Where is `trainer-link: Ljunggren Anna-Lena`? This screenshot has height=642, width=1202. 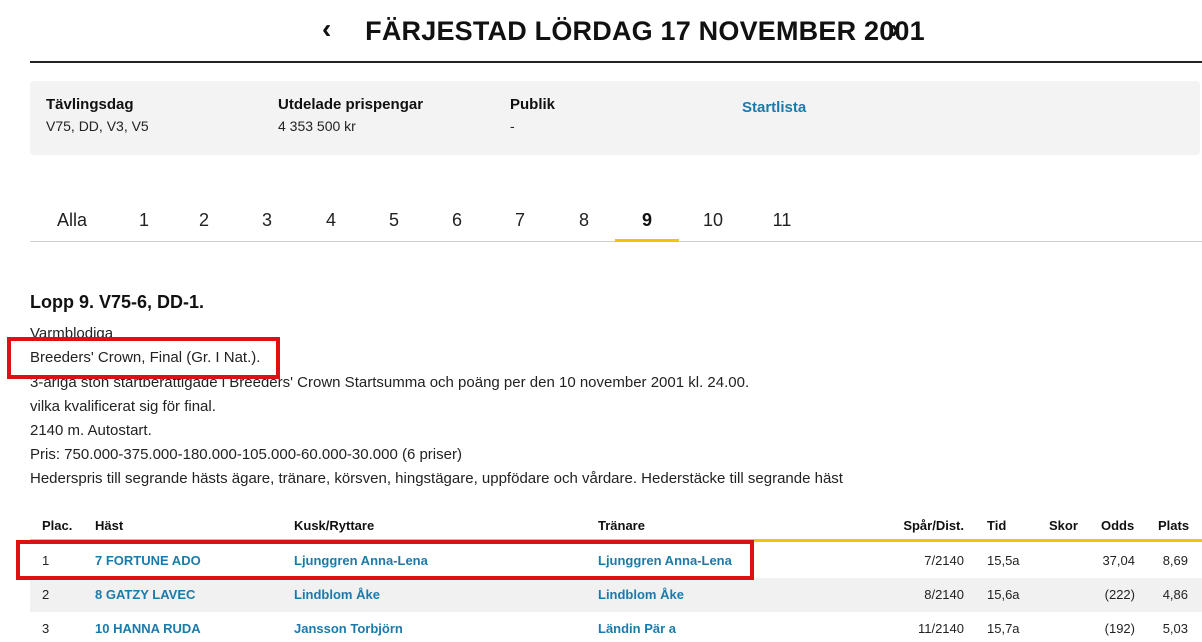
trainer-link: Ljunggren Anna-Lena is located at coordinates (665, 560).